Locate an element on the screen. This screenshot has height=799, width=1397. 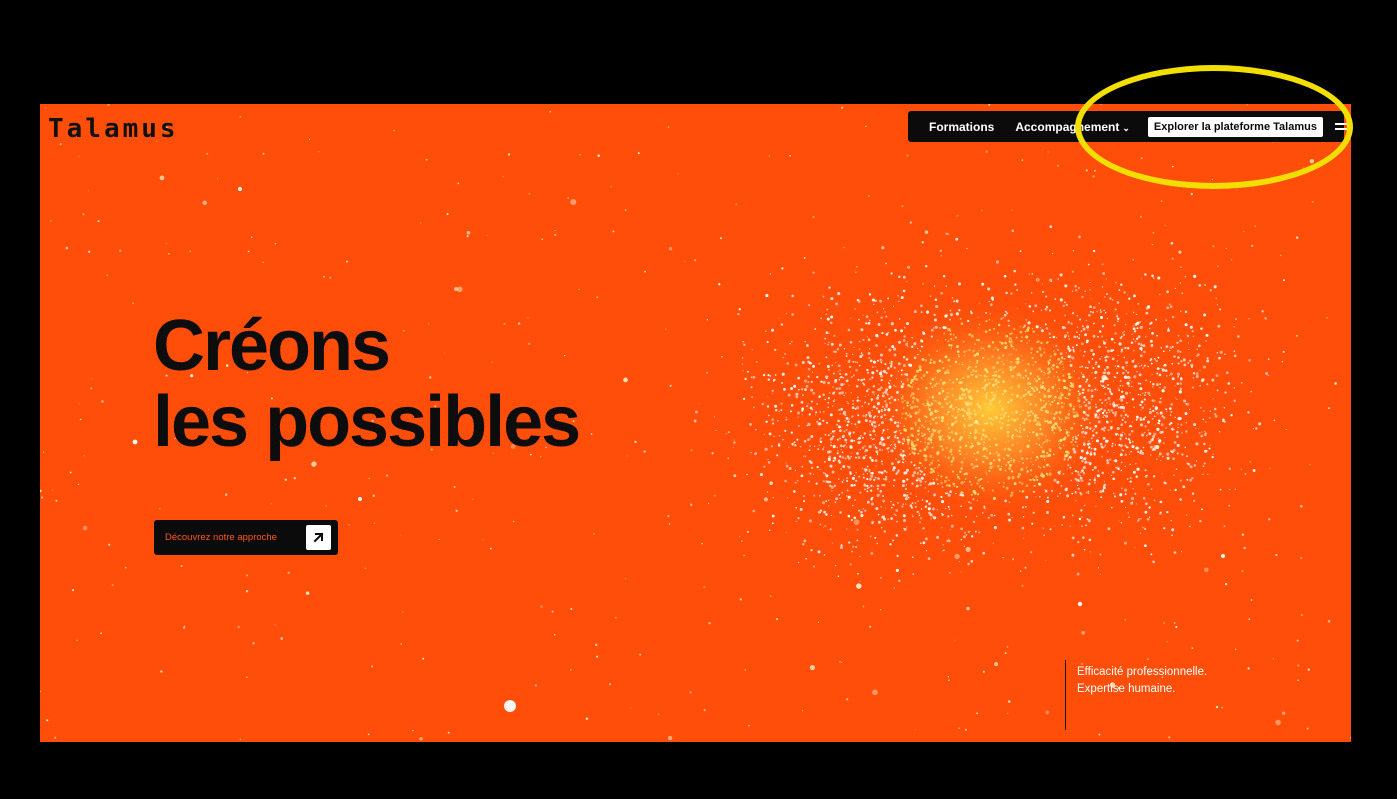
nav-item-formations: Formations is located at coordinates (961, 127).